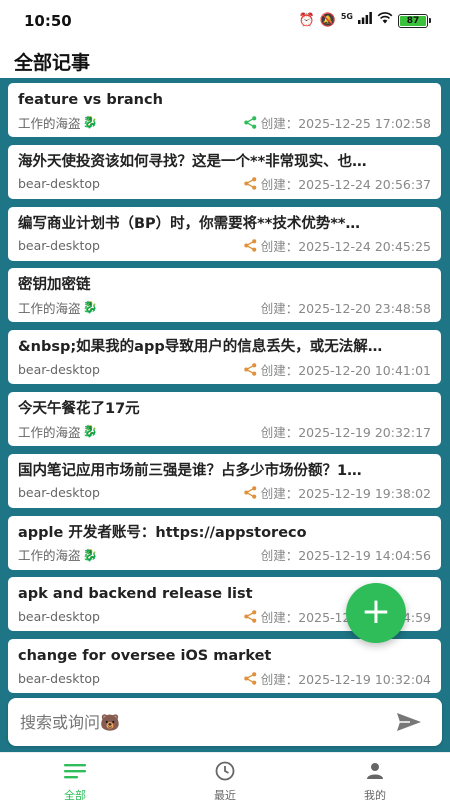  I want to click on note-created: 创建：2025-12-19 10:32:04, so click(337, 678).